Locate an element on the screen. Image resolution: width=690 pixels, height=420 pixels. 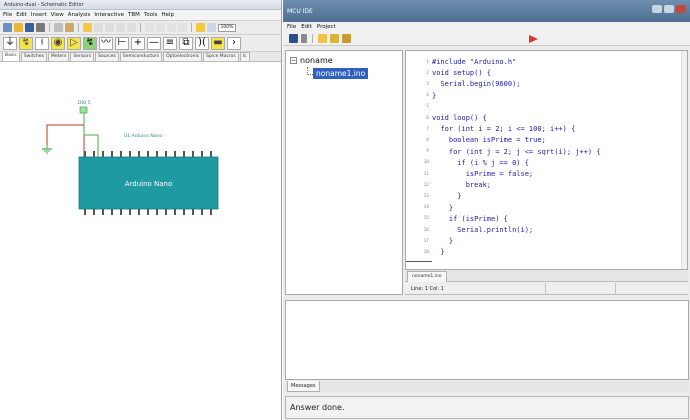
tree-root-node: − noname is located at coordinates (311, 60).